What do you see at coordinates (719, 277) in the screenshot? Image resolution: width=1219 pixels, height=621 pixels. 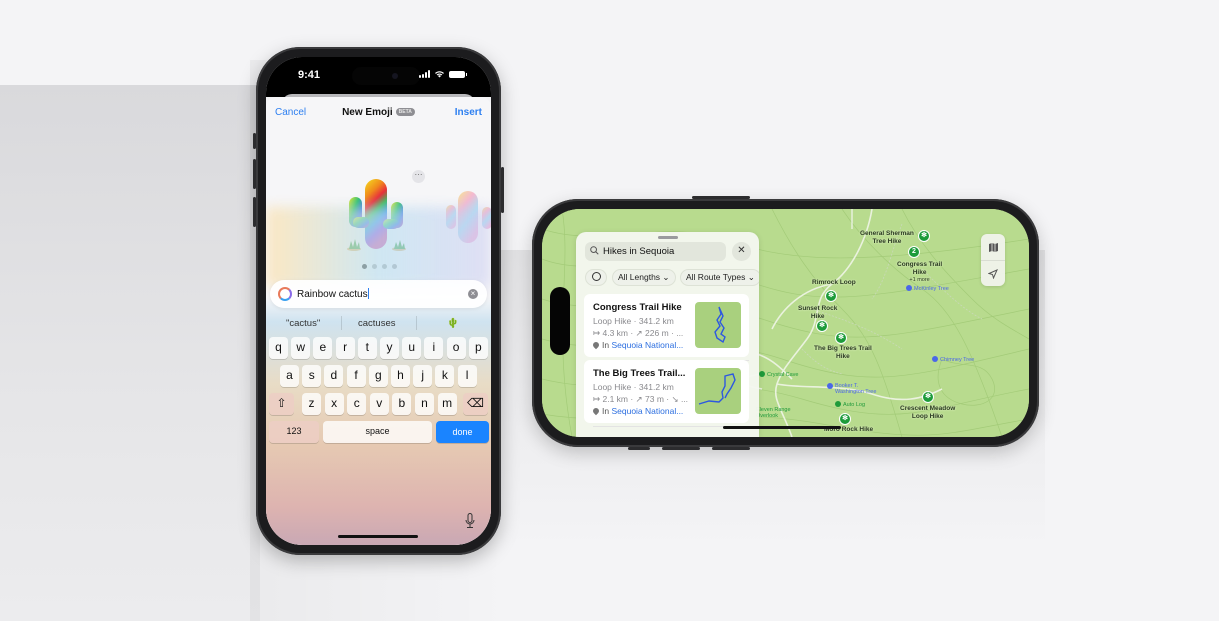 I see `filter-chip-route-types: All Route Types ⌄` at bounding box center [719, 277].